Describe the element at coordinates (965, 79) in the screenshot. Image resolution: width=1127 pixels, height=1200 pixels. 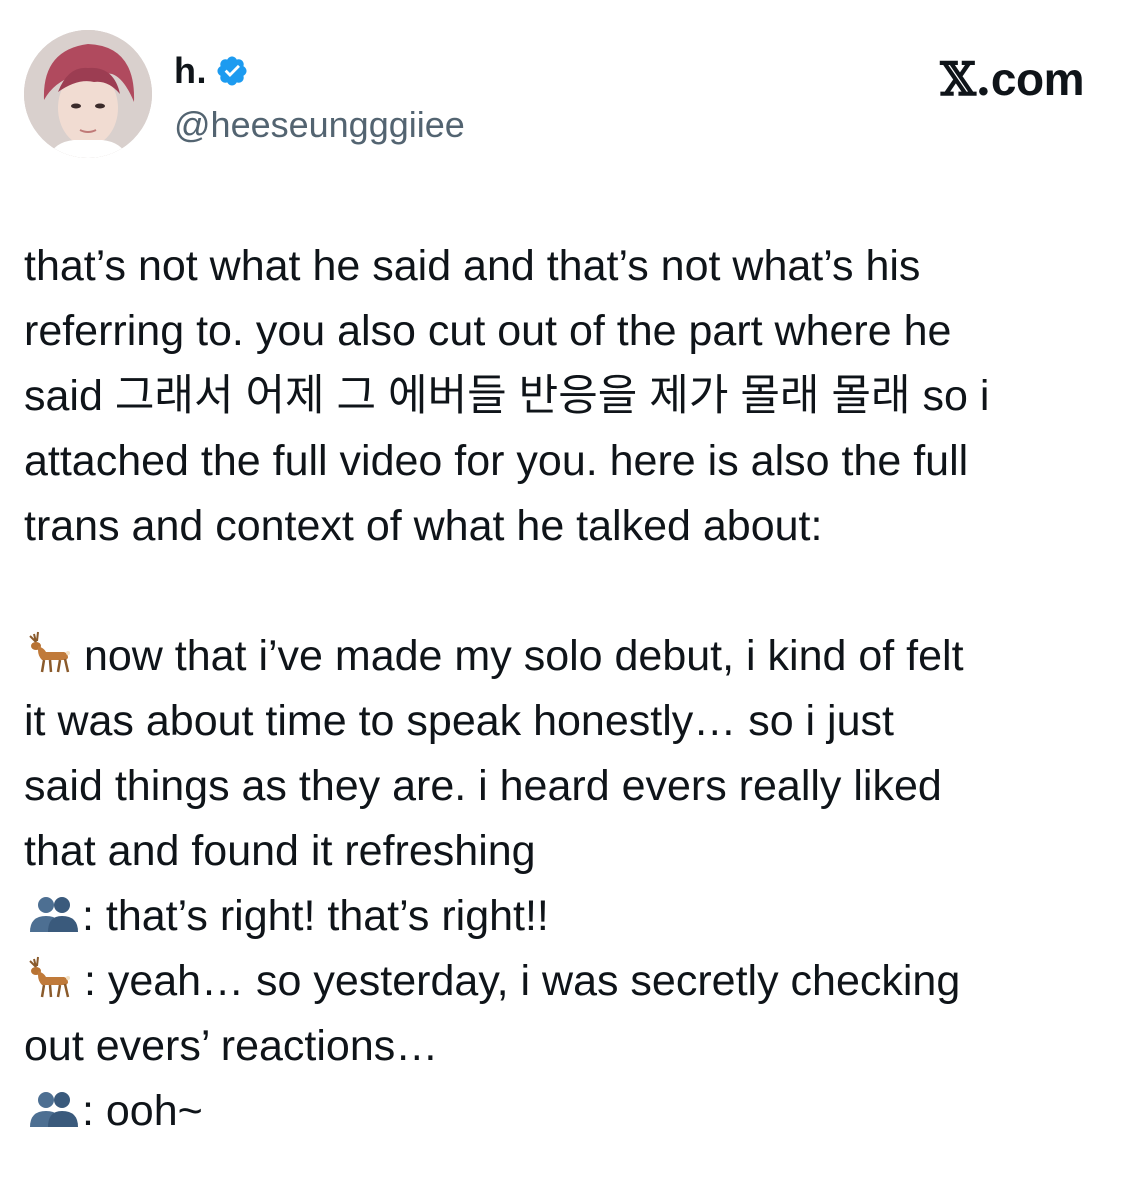
I see `x-logo-icon: 𝕏.` at that location.